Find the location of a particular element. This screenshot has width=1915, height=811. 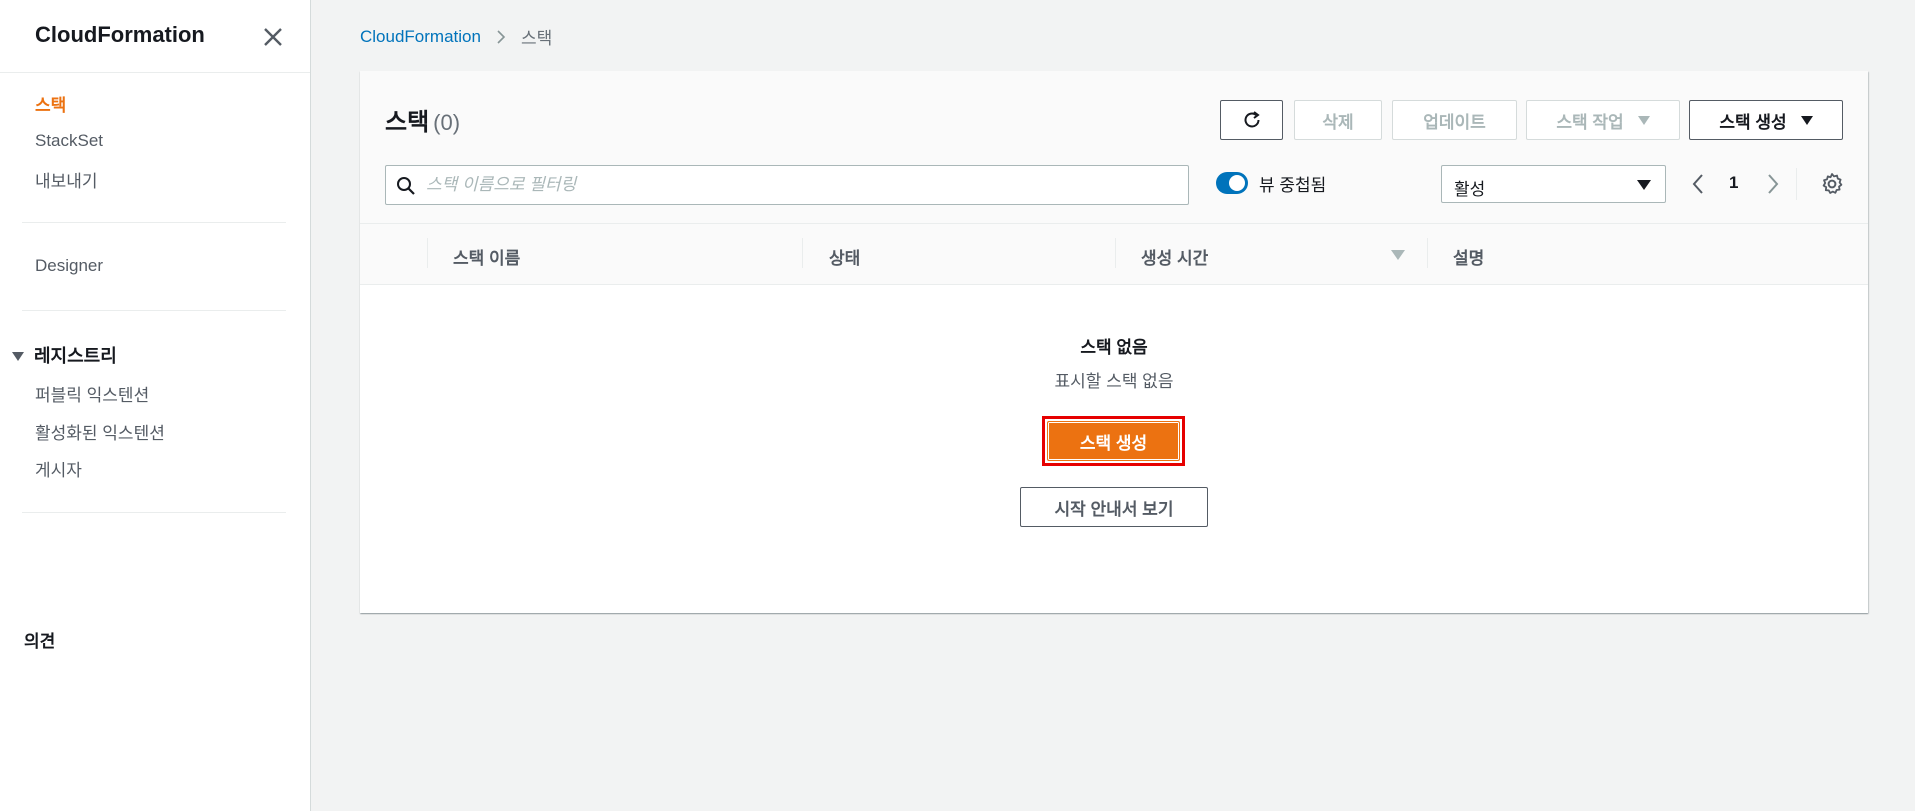

feedback-link: 의견 is located at coordinates (39, 639).